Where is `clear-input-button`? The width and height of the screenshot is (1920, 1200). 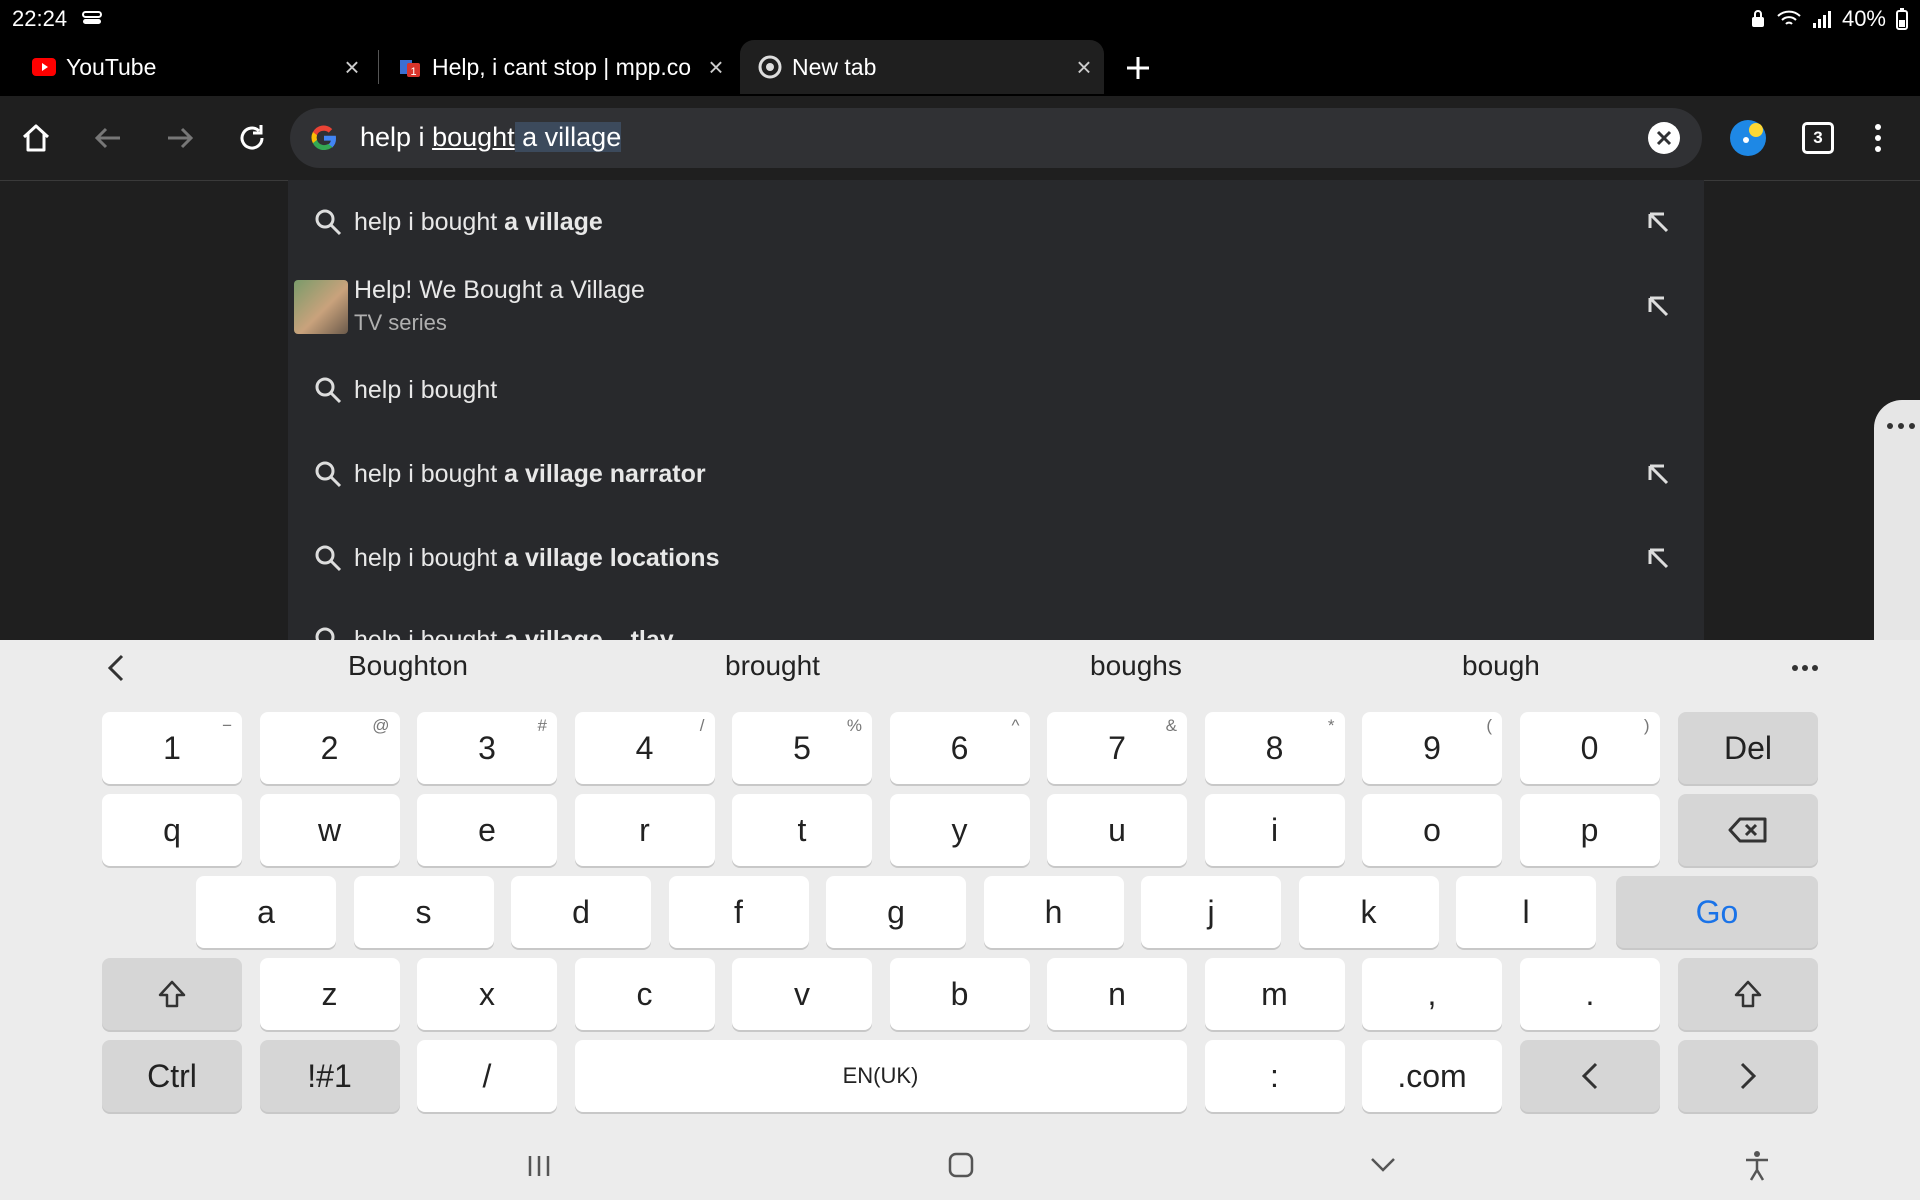
clear-input-button is located at coordinates (1664, 138).